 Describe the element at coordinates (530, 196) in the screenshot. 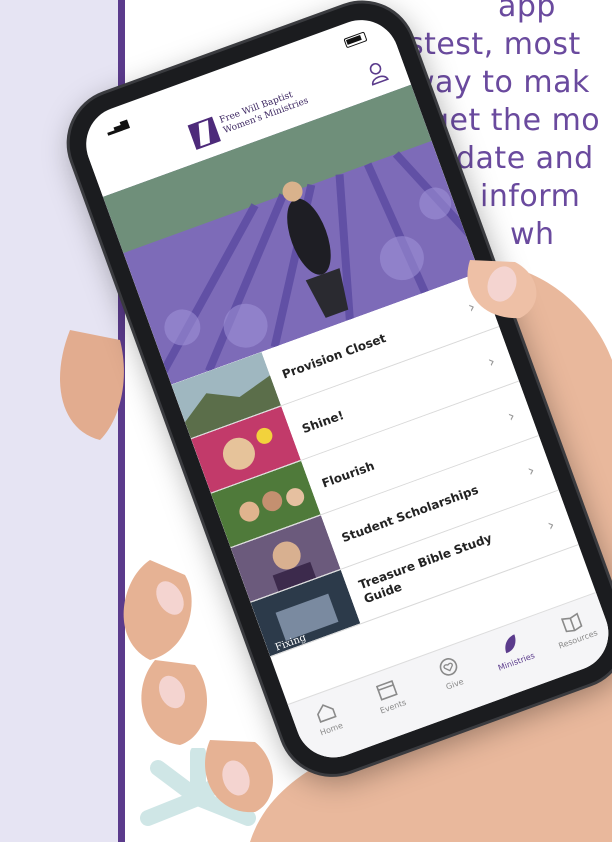

I see `copy-line-6: inform` at that location.